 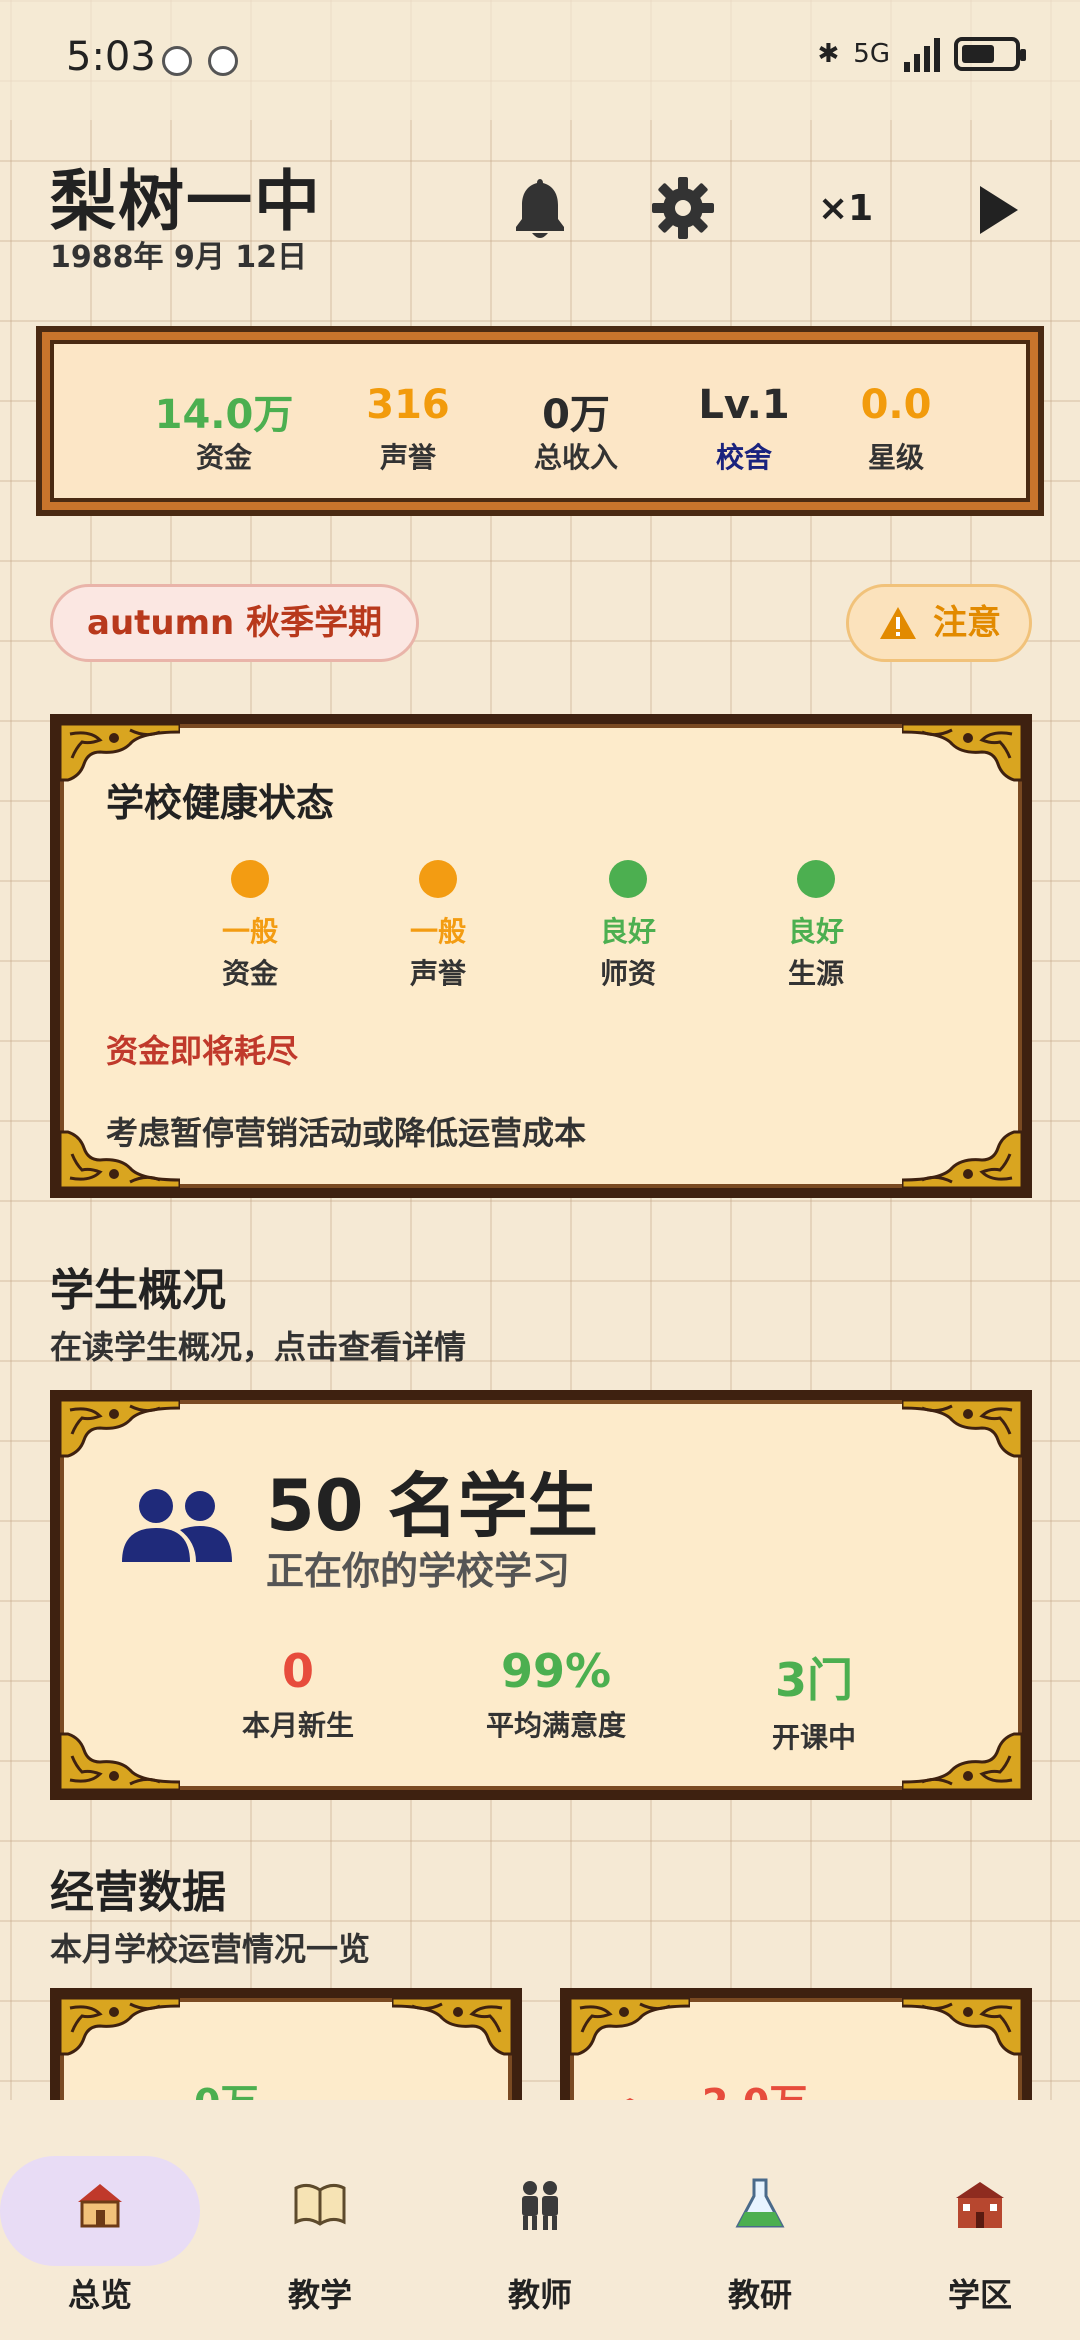 What do you see at coordinates (297, 1671) in the screenshot?
I see `stat-value: 0` at bounding box center [297, 1671].